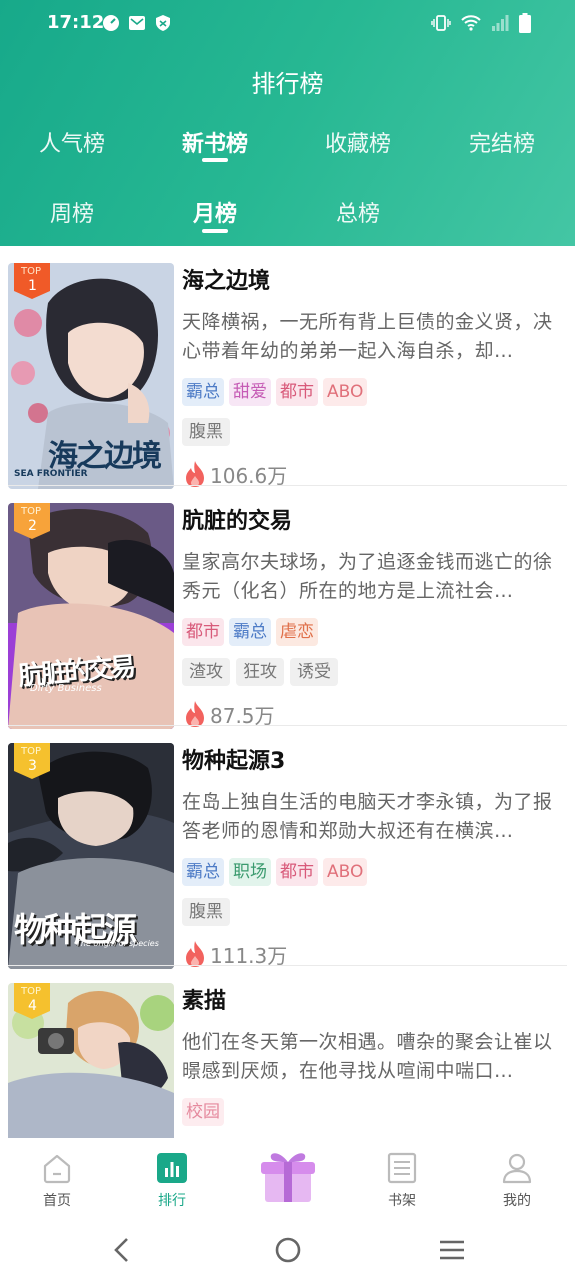  I want to click on cover-subtitle: SEA FRONTIER, so click(51, 474).